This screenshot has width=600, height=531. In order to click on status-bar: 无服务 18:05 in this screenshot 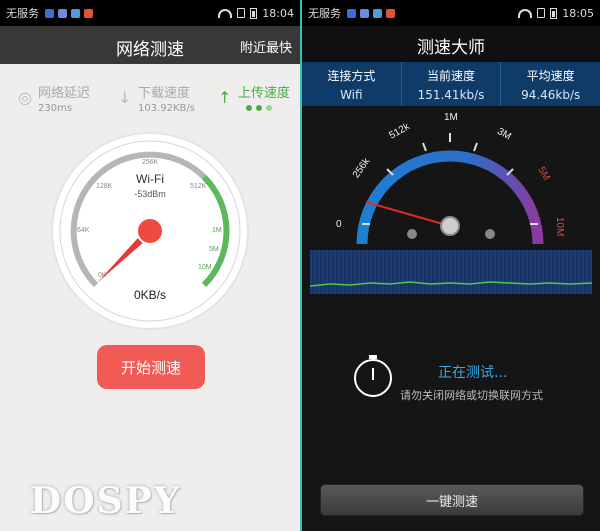, I will do `click(451, 13)`.